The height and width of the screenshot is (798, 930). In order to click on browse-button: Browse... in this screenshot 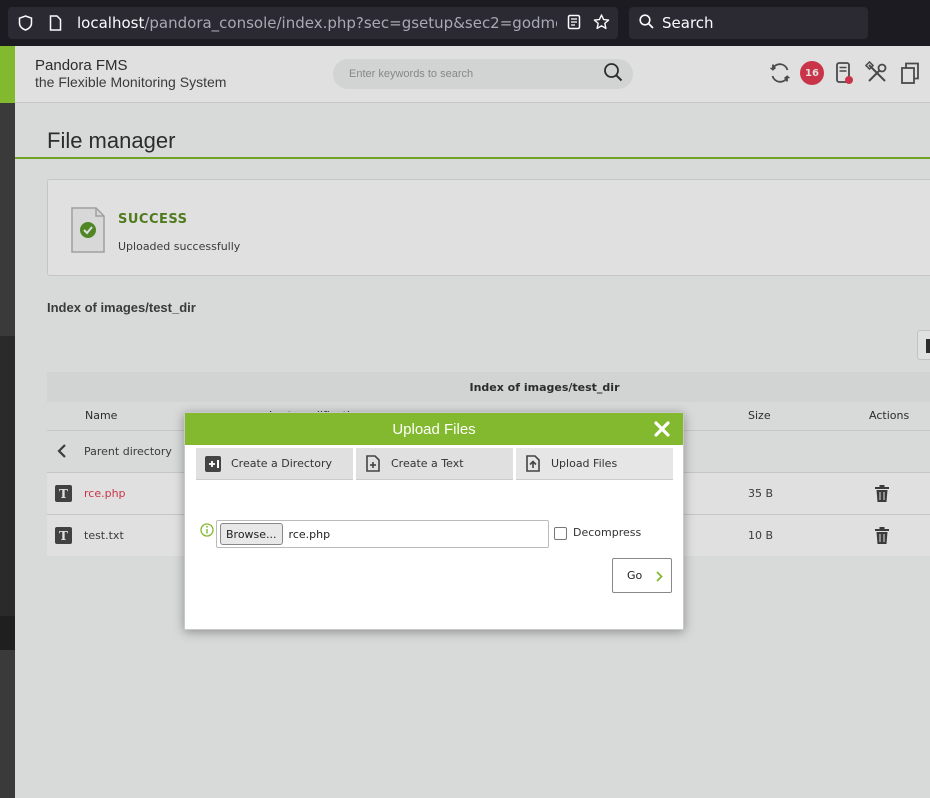, I will do `click(251, 534)`.